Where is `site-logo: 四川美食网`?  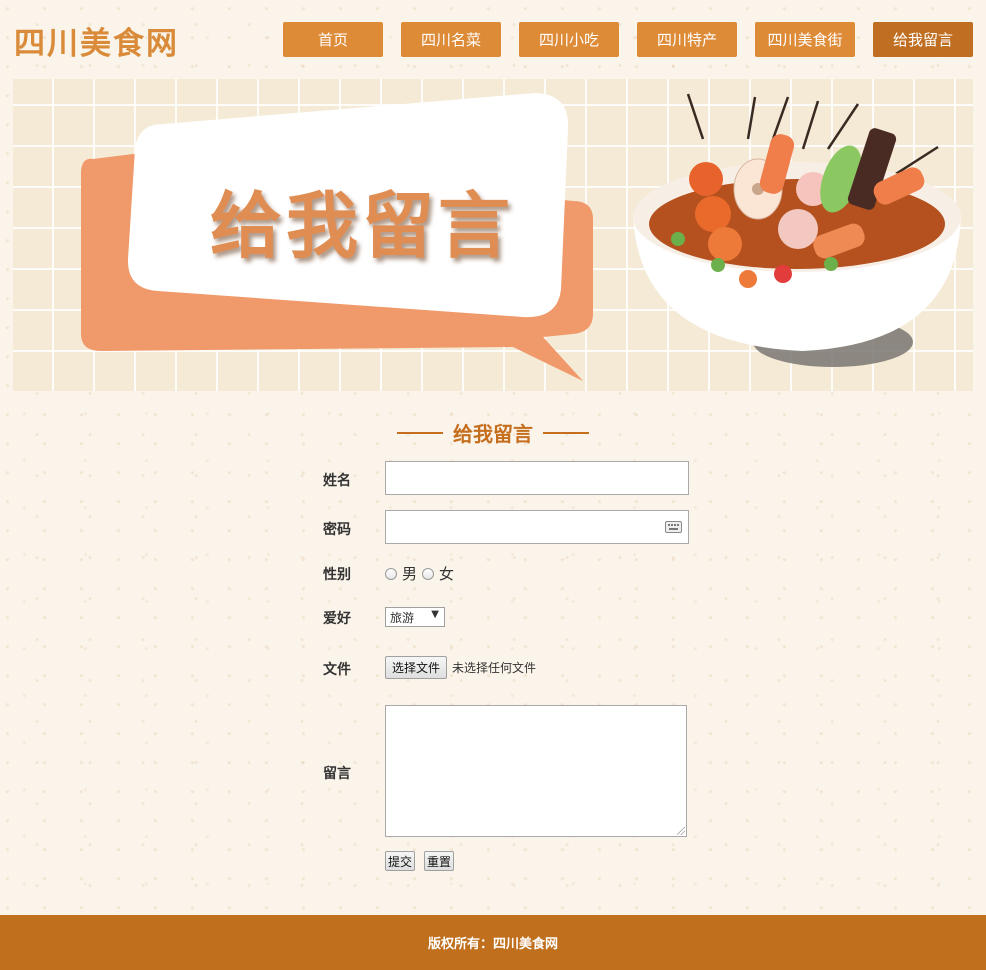 site-logo: 四川美食网 is located at coordinates (96, 40).